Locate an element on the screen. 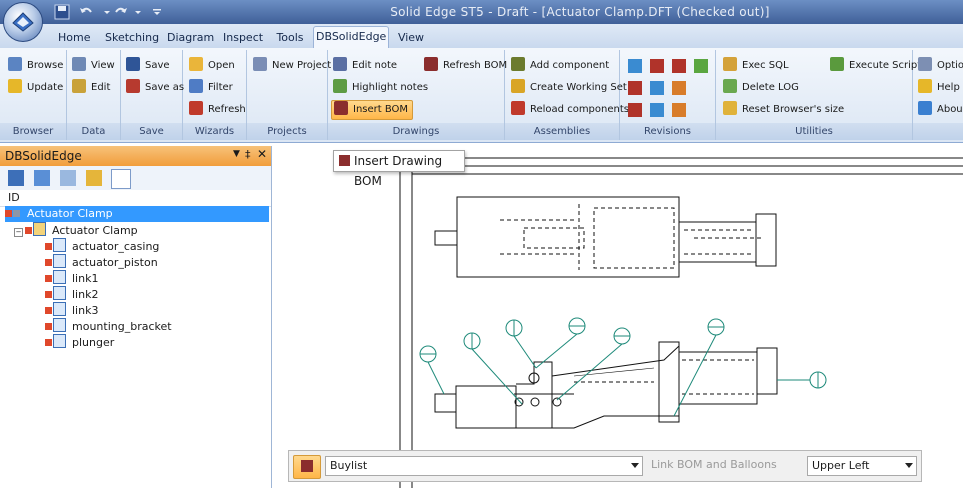  filter-button: Filter is located at coordinates (211, 88).